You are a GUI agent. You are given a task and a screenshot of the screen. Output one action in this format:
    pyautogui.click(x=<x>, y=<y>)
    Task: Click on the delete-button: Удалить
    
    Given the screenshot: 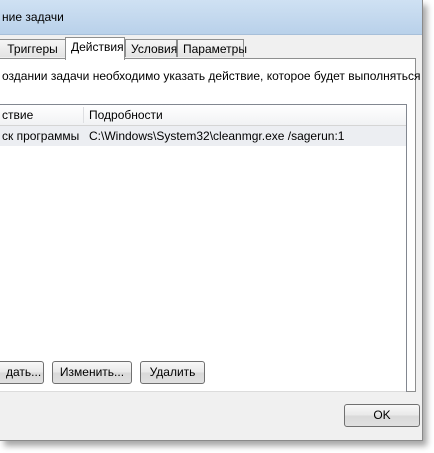 What is the action you would take?
    pyautogui.click(x=172, y=372)
    